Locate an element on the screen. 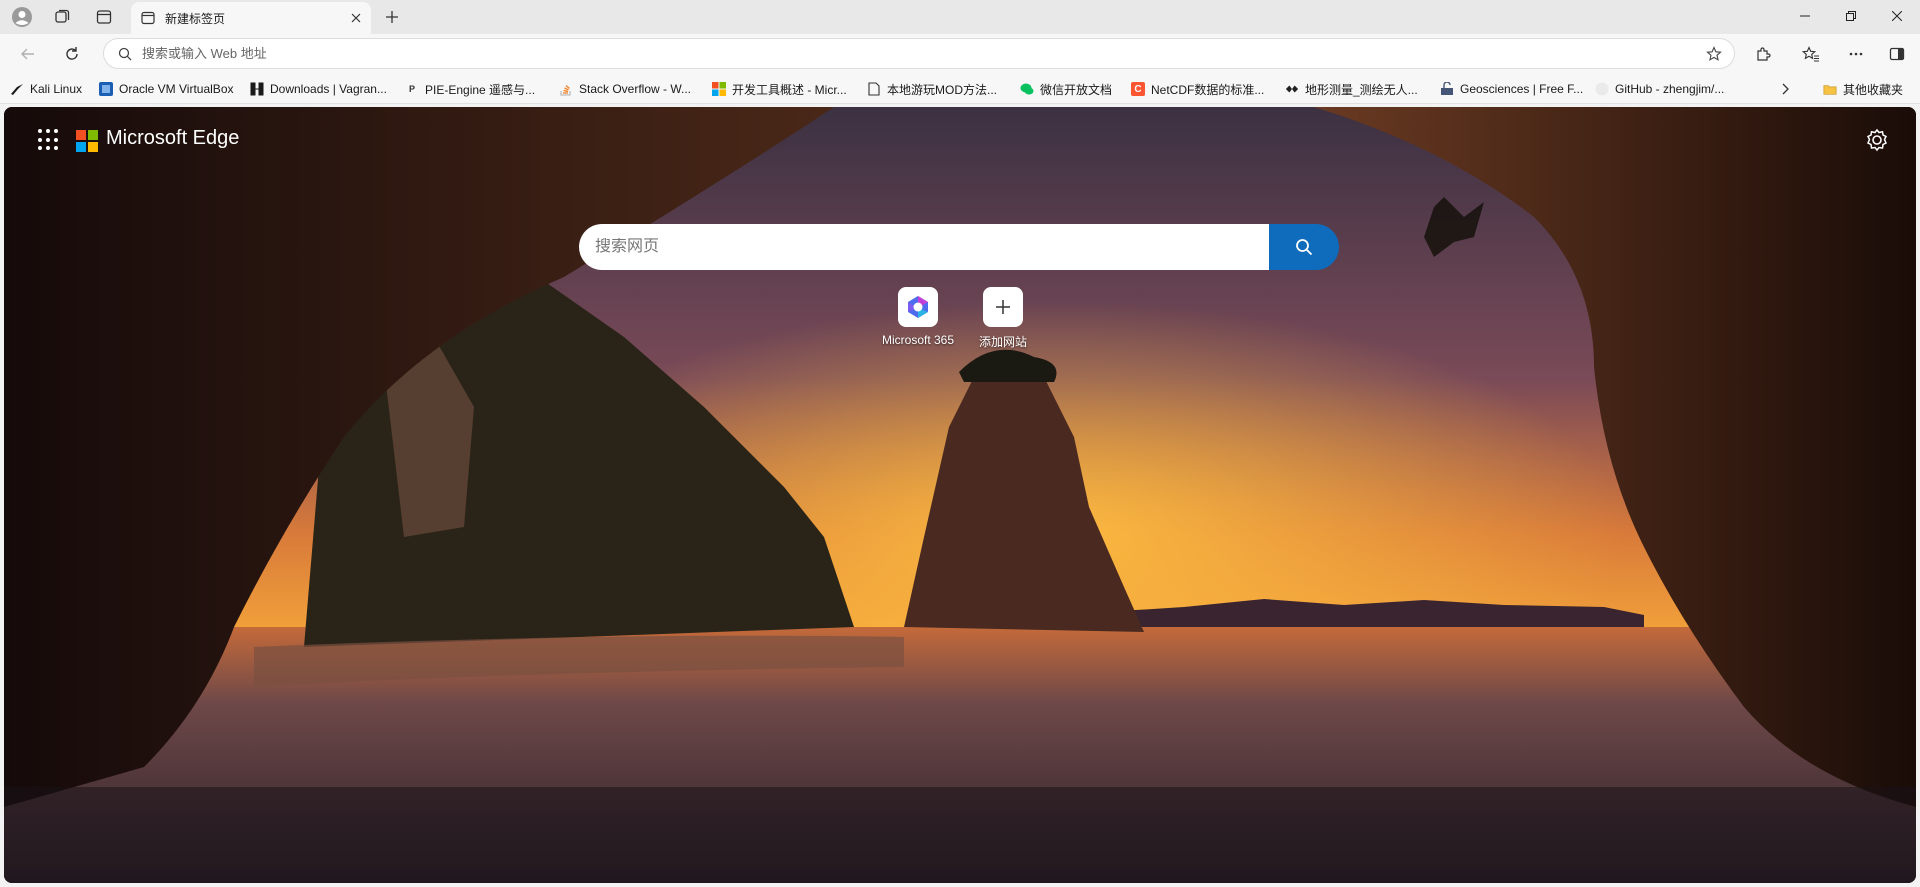 This screenshot has height=887, width=1920. page-settings-button is located at coordinates (1877, 140).